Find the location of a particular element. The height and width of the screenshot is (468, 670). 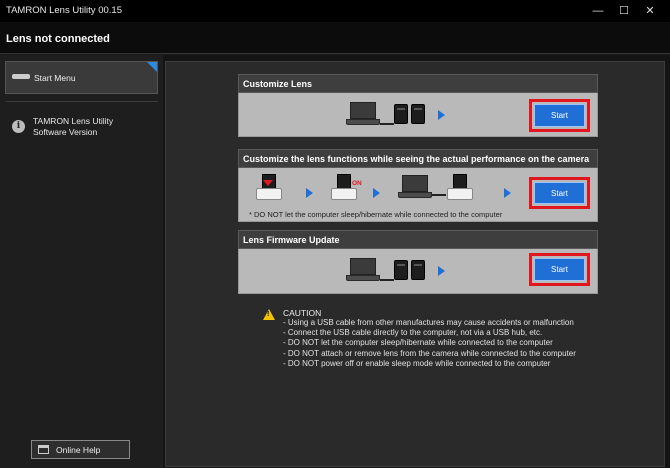

lens-mount-step-icon is located at coordinates (269, 187).